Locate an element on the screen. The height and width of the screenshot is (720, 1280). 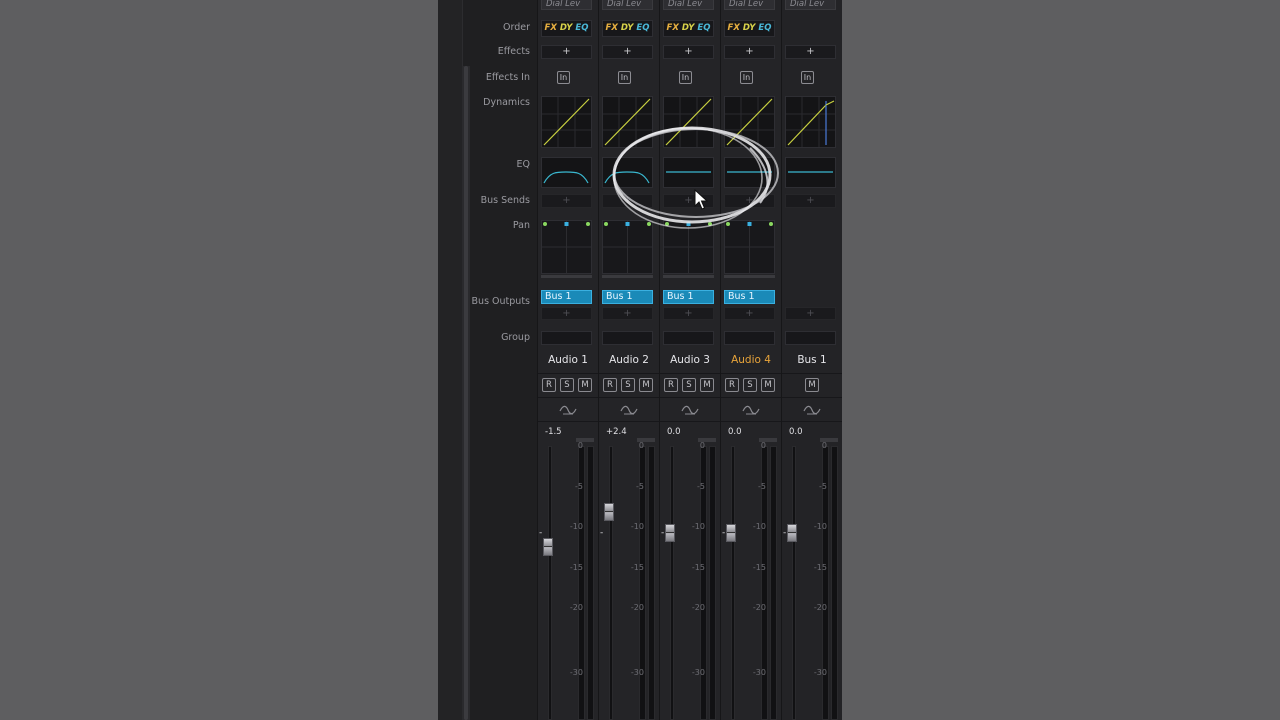
order-dy: DY is located at coordinates (566, 28).